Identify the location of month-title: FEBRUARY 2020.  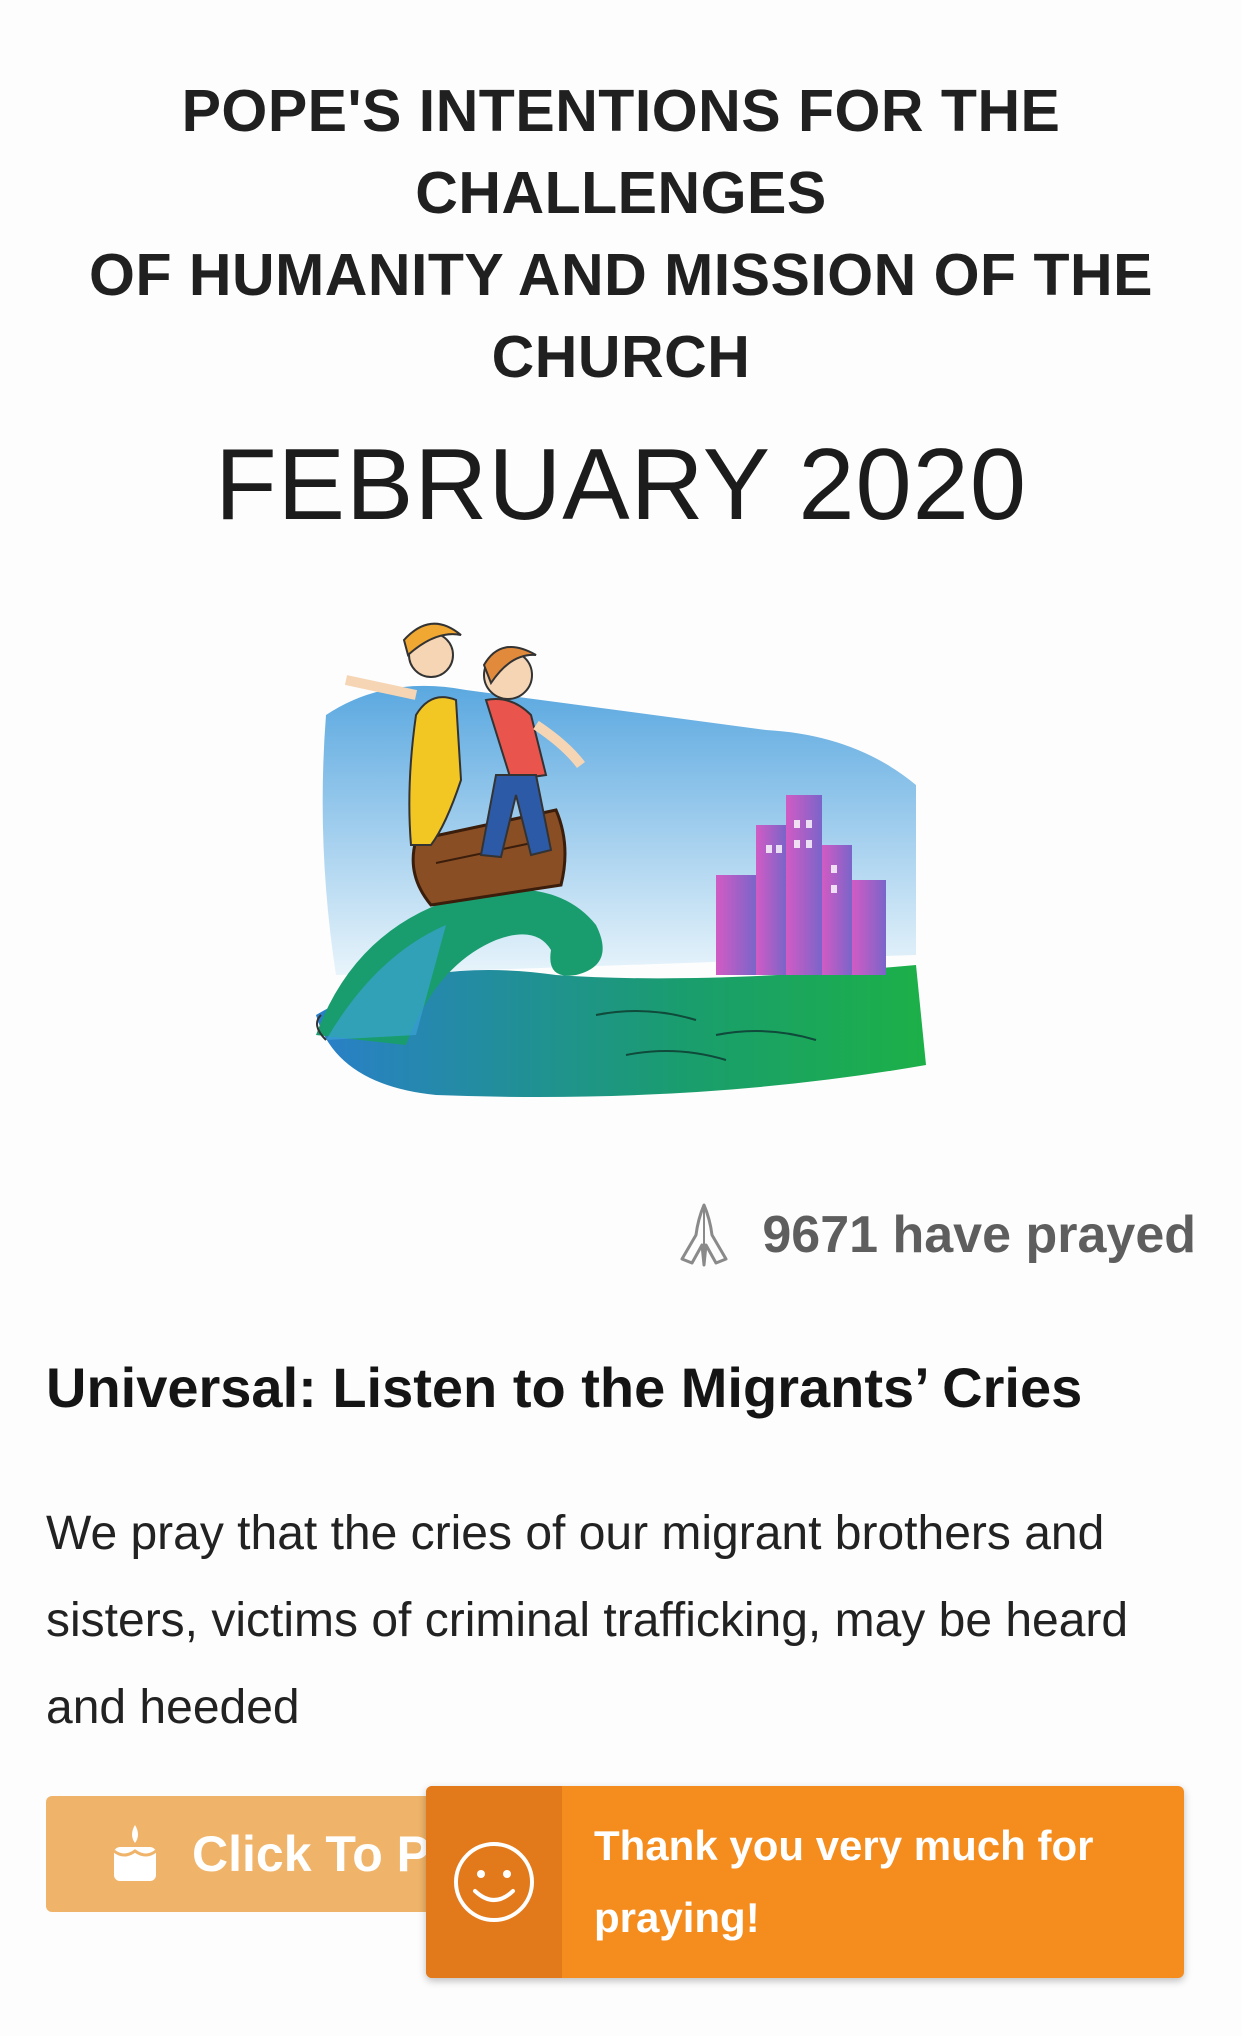
(621, 485).